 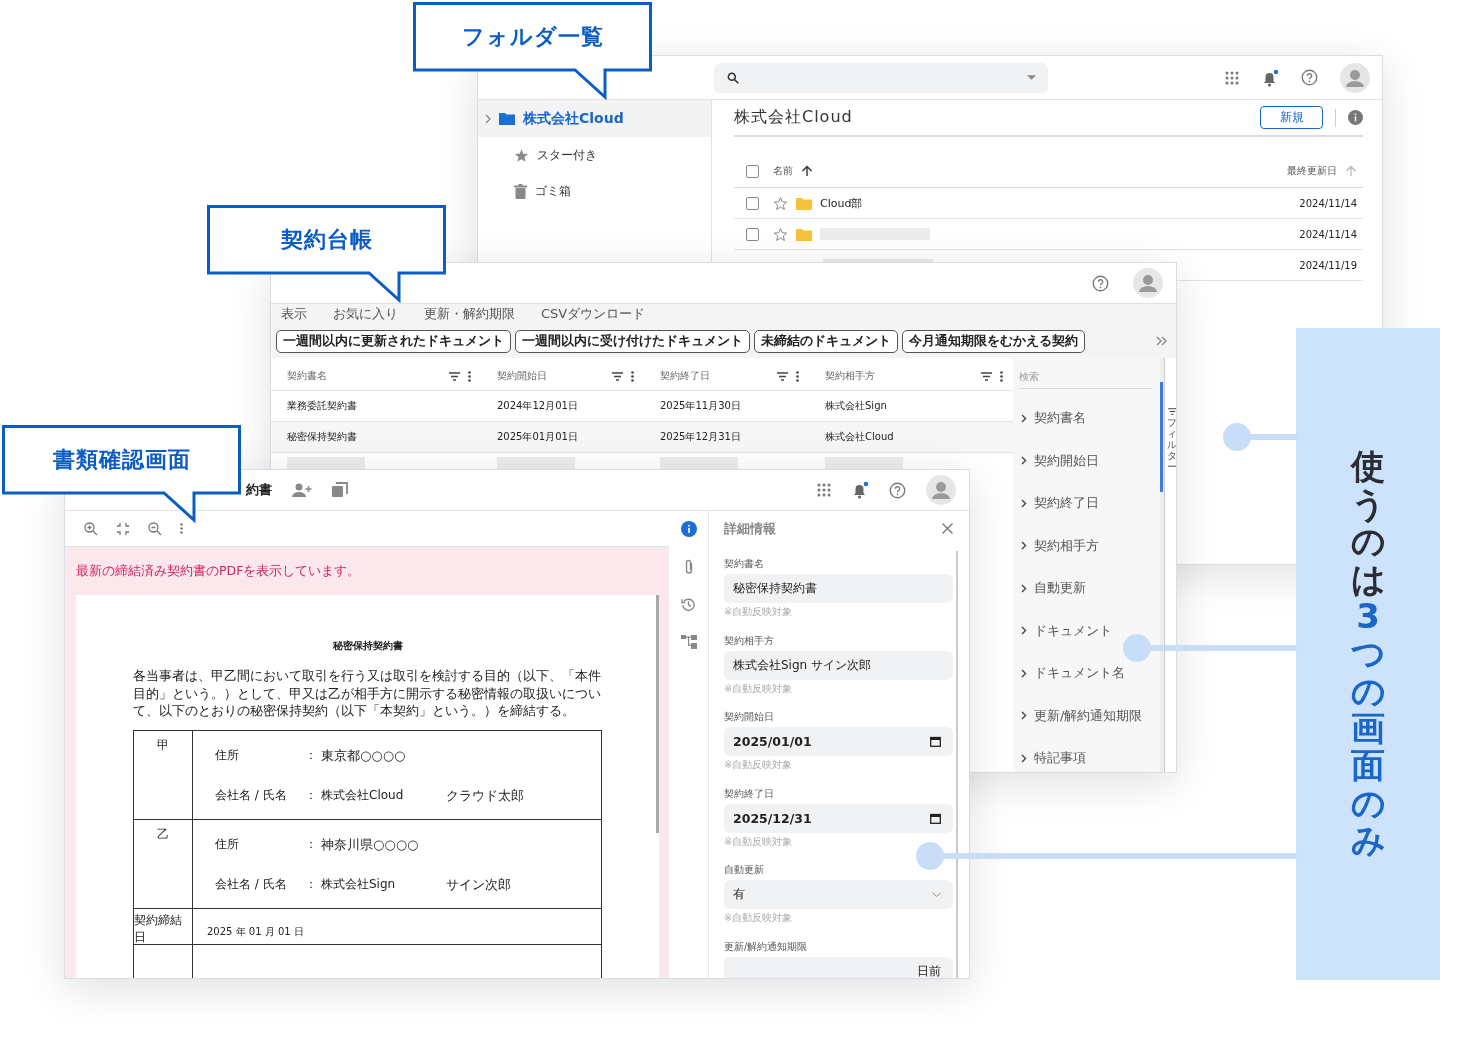 What do you see at coordinates (749, 640) in the screenshot?
I see `field-label: 契約相手方` at bounding box center [749, 640].